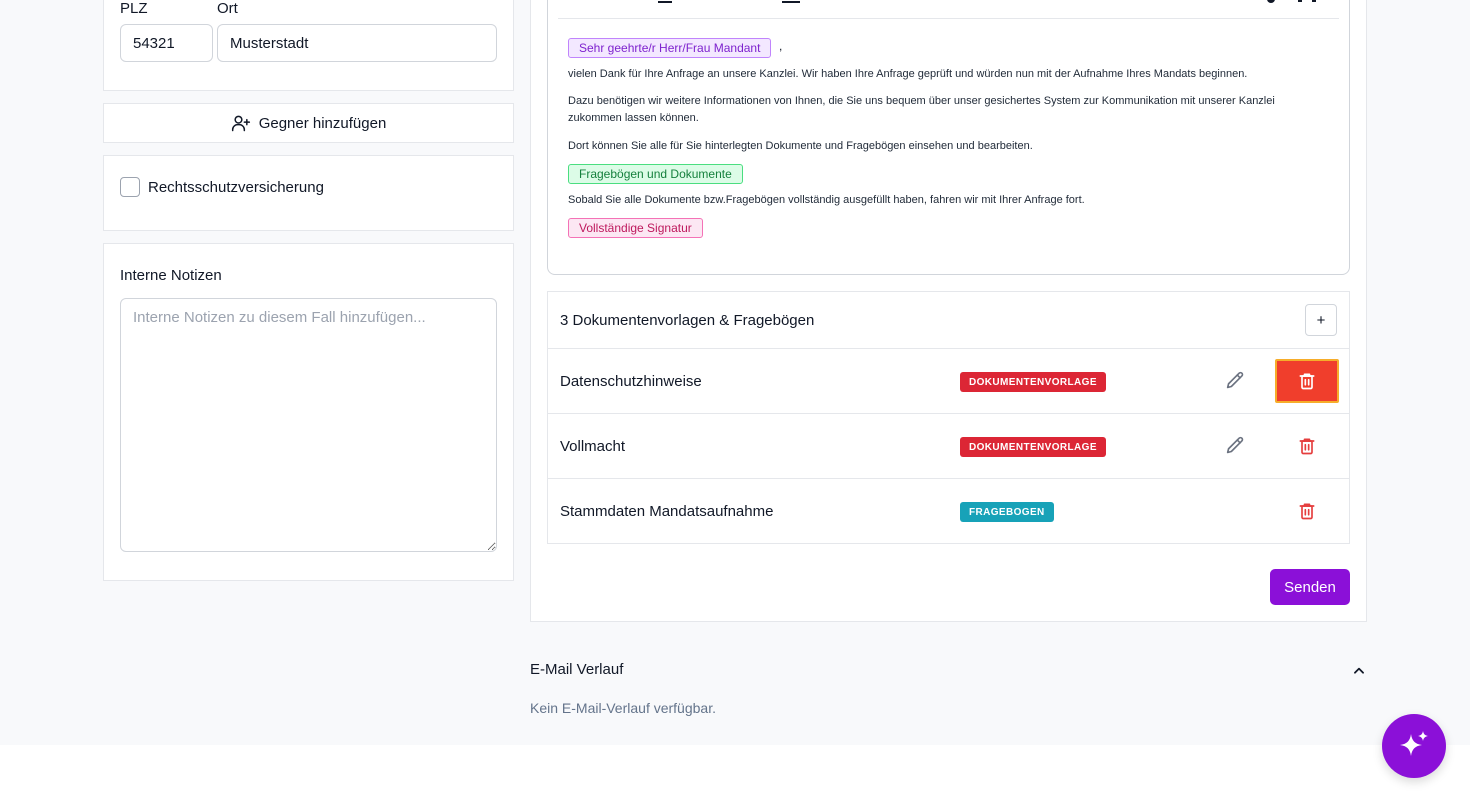 The height and width of the screenshot is (802, 1470). Describe the element at coordinates (781, 46) in the screenshot. I see `salutation-comma: ,` at that location.